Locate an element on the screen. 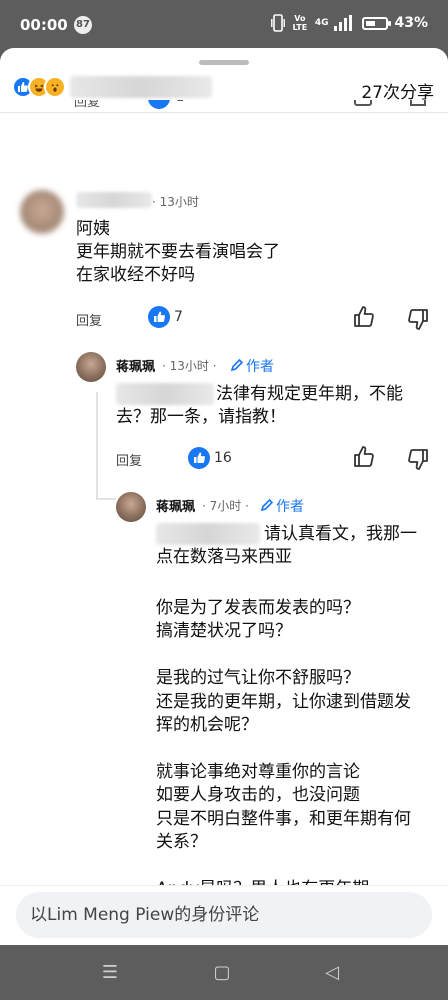  comment-composer: 以Lim Meng Piew的身份评论 is located at coordinates (224, 915).